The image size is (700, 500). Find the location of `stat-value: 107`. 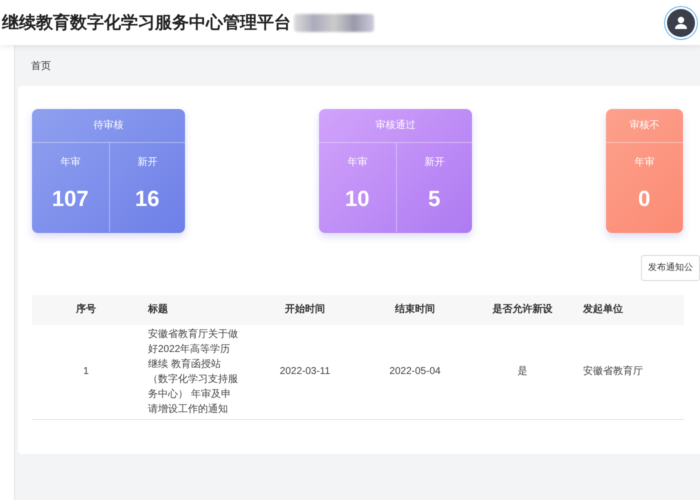

stat-value: 107 is located at coordinates (70, 199).